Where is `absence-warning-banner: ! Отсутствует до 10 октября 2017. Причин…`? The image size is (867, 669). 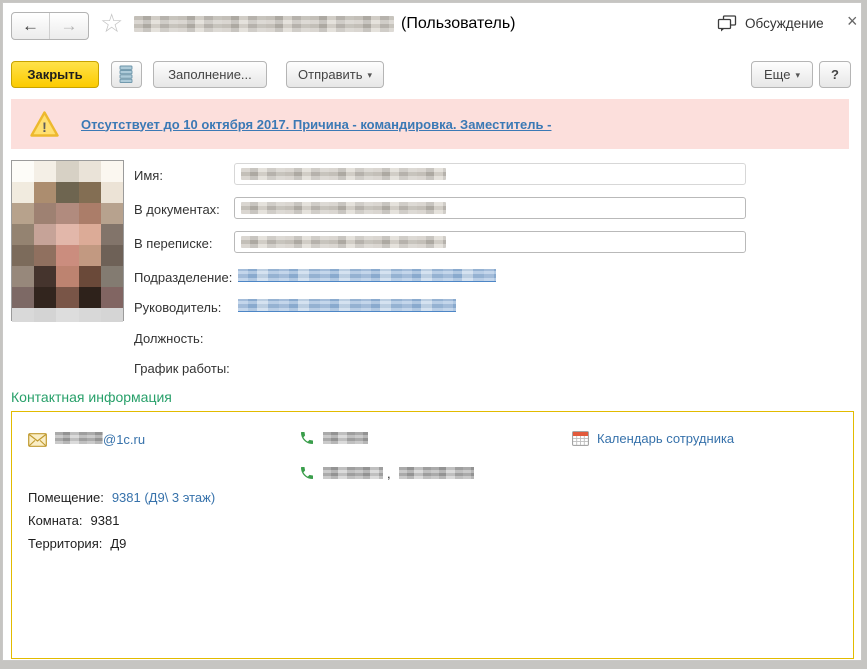
absence-warning-banner: ! Отсутствует до 10 октября 2017. Причин… is located at coordinates (430, 124).